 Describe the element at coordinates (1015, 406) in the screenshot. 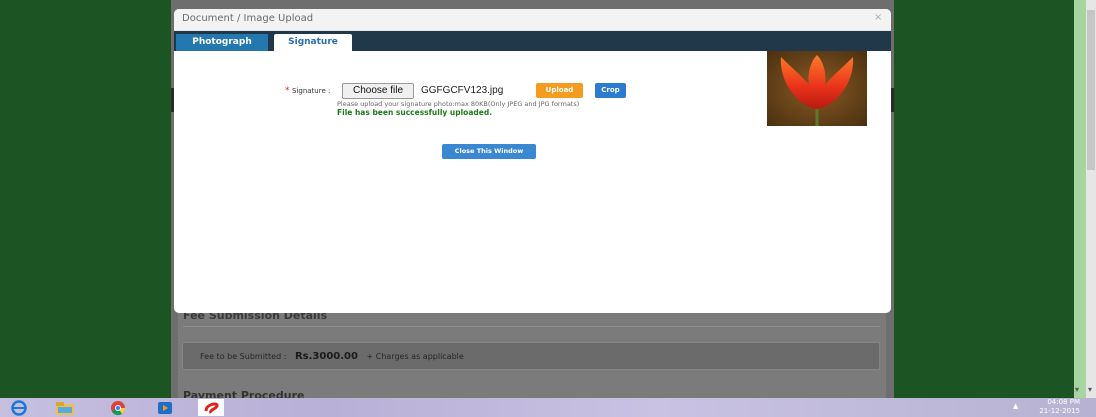

I see `tray-expand-icon: ▲` at that location.